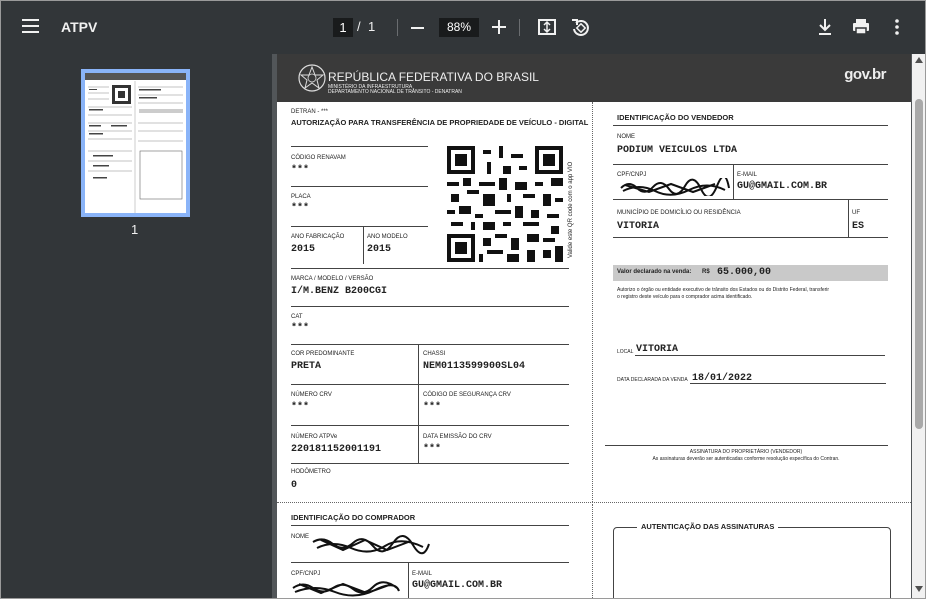  Describe the element at coordinates (457, 437) in the screenshot. I see `emissao-crv-label: DATA EMISSÃO DO CRV` at that location.